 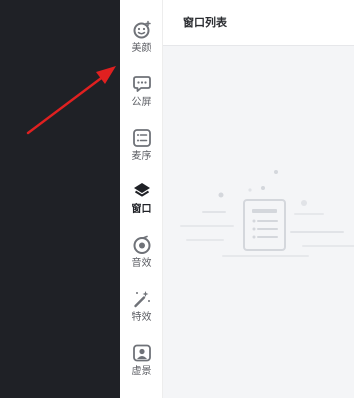 What do you see at coordinates (141, 263) in the screenshot?
I see `sidebar-item-label: 音效` at bounding box center [141, 263].